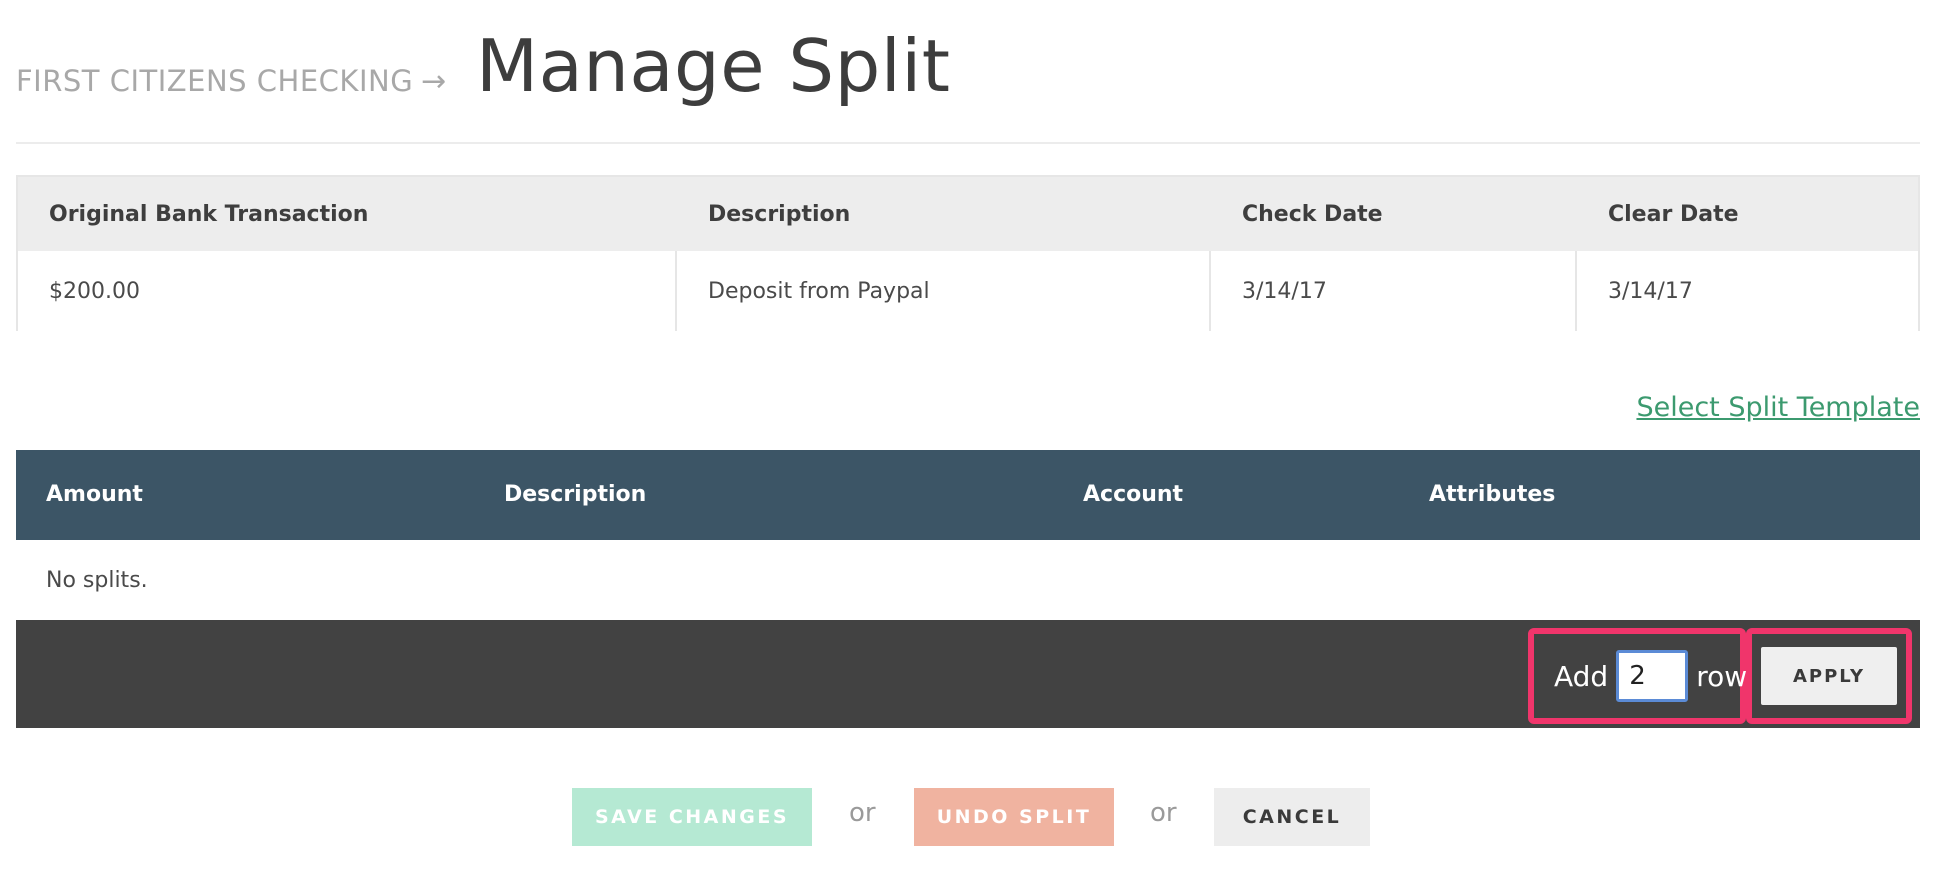  What do you see at coordinates (1581, 676) in the screenshot?
I see `add-rows-prefix: Add` at bounding box center [1581, 676].